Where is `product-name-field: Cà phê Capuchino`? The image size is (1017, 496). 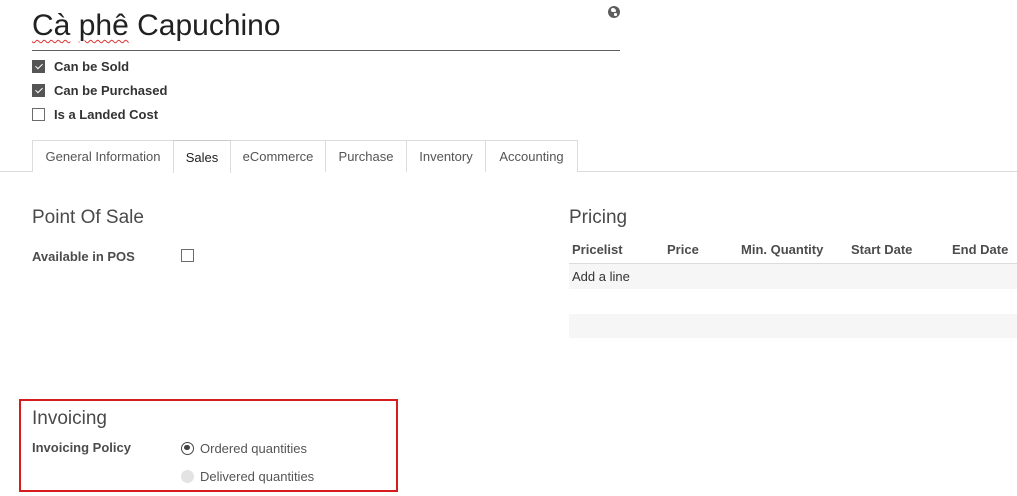 product-name-field: Cà phê Capuchino is located at coordinates (326, 28).